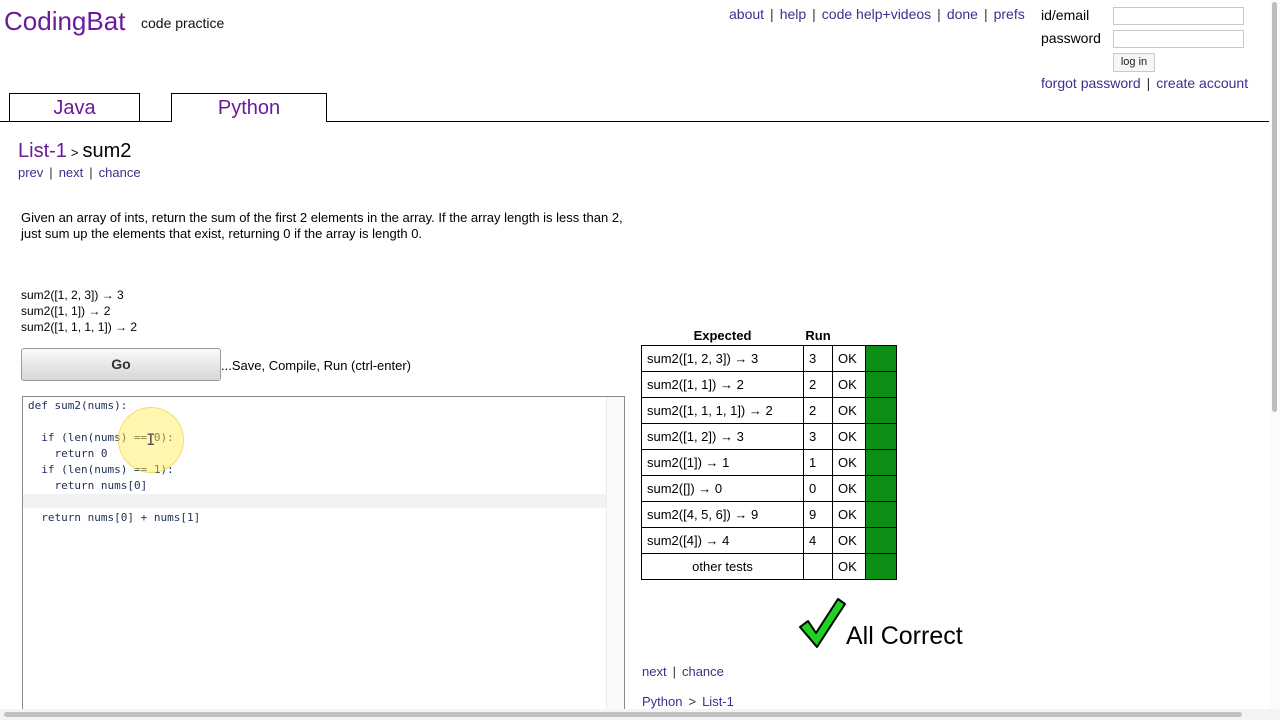 The image size is (1280, 720). Describe the element at coordinates (71, 172) in the screenshot. I see `next-link: next` at that location.